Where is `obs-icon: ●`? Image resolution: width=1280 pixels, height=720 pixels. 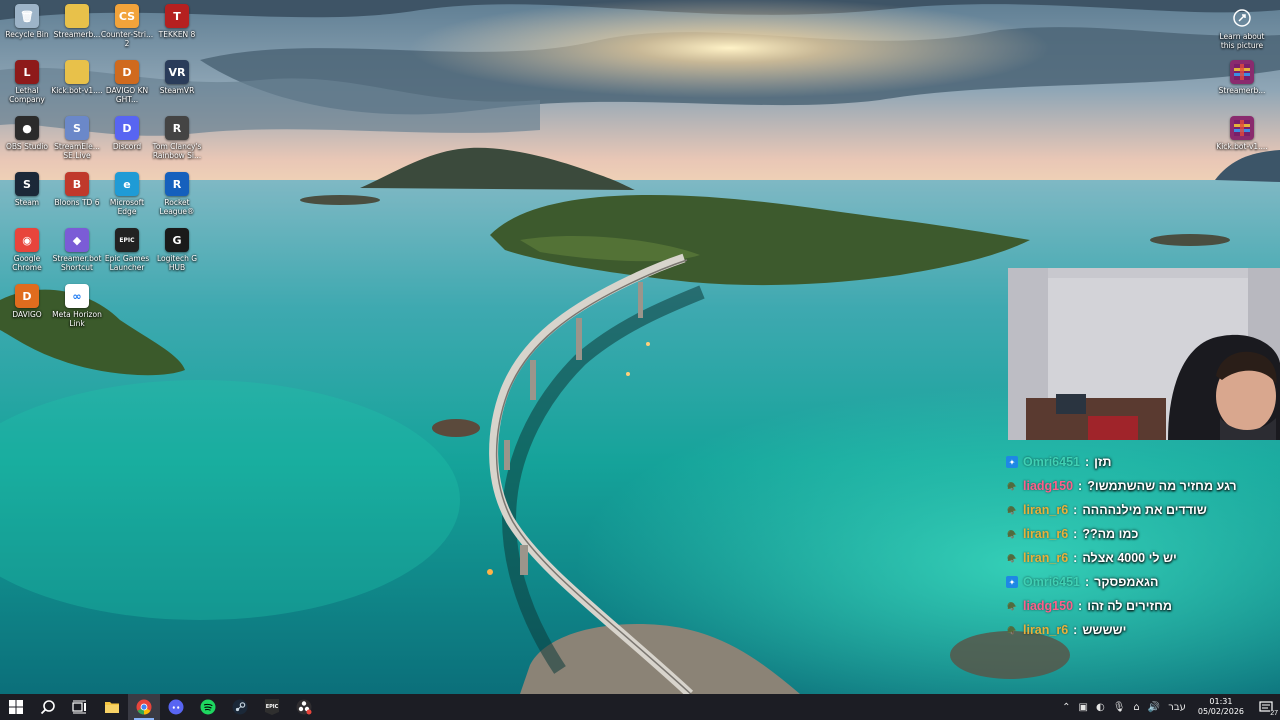
obs-icon: ● is located at coordinates (27, 128).